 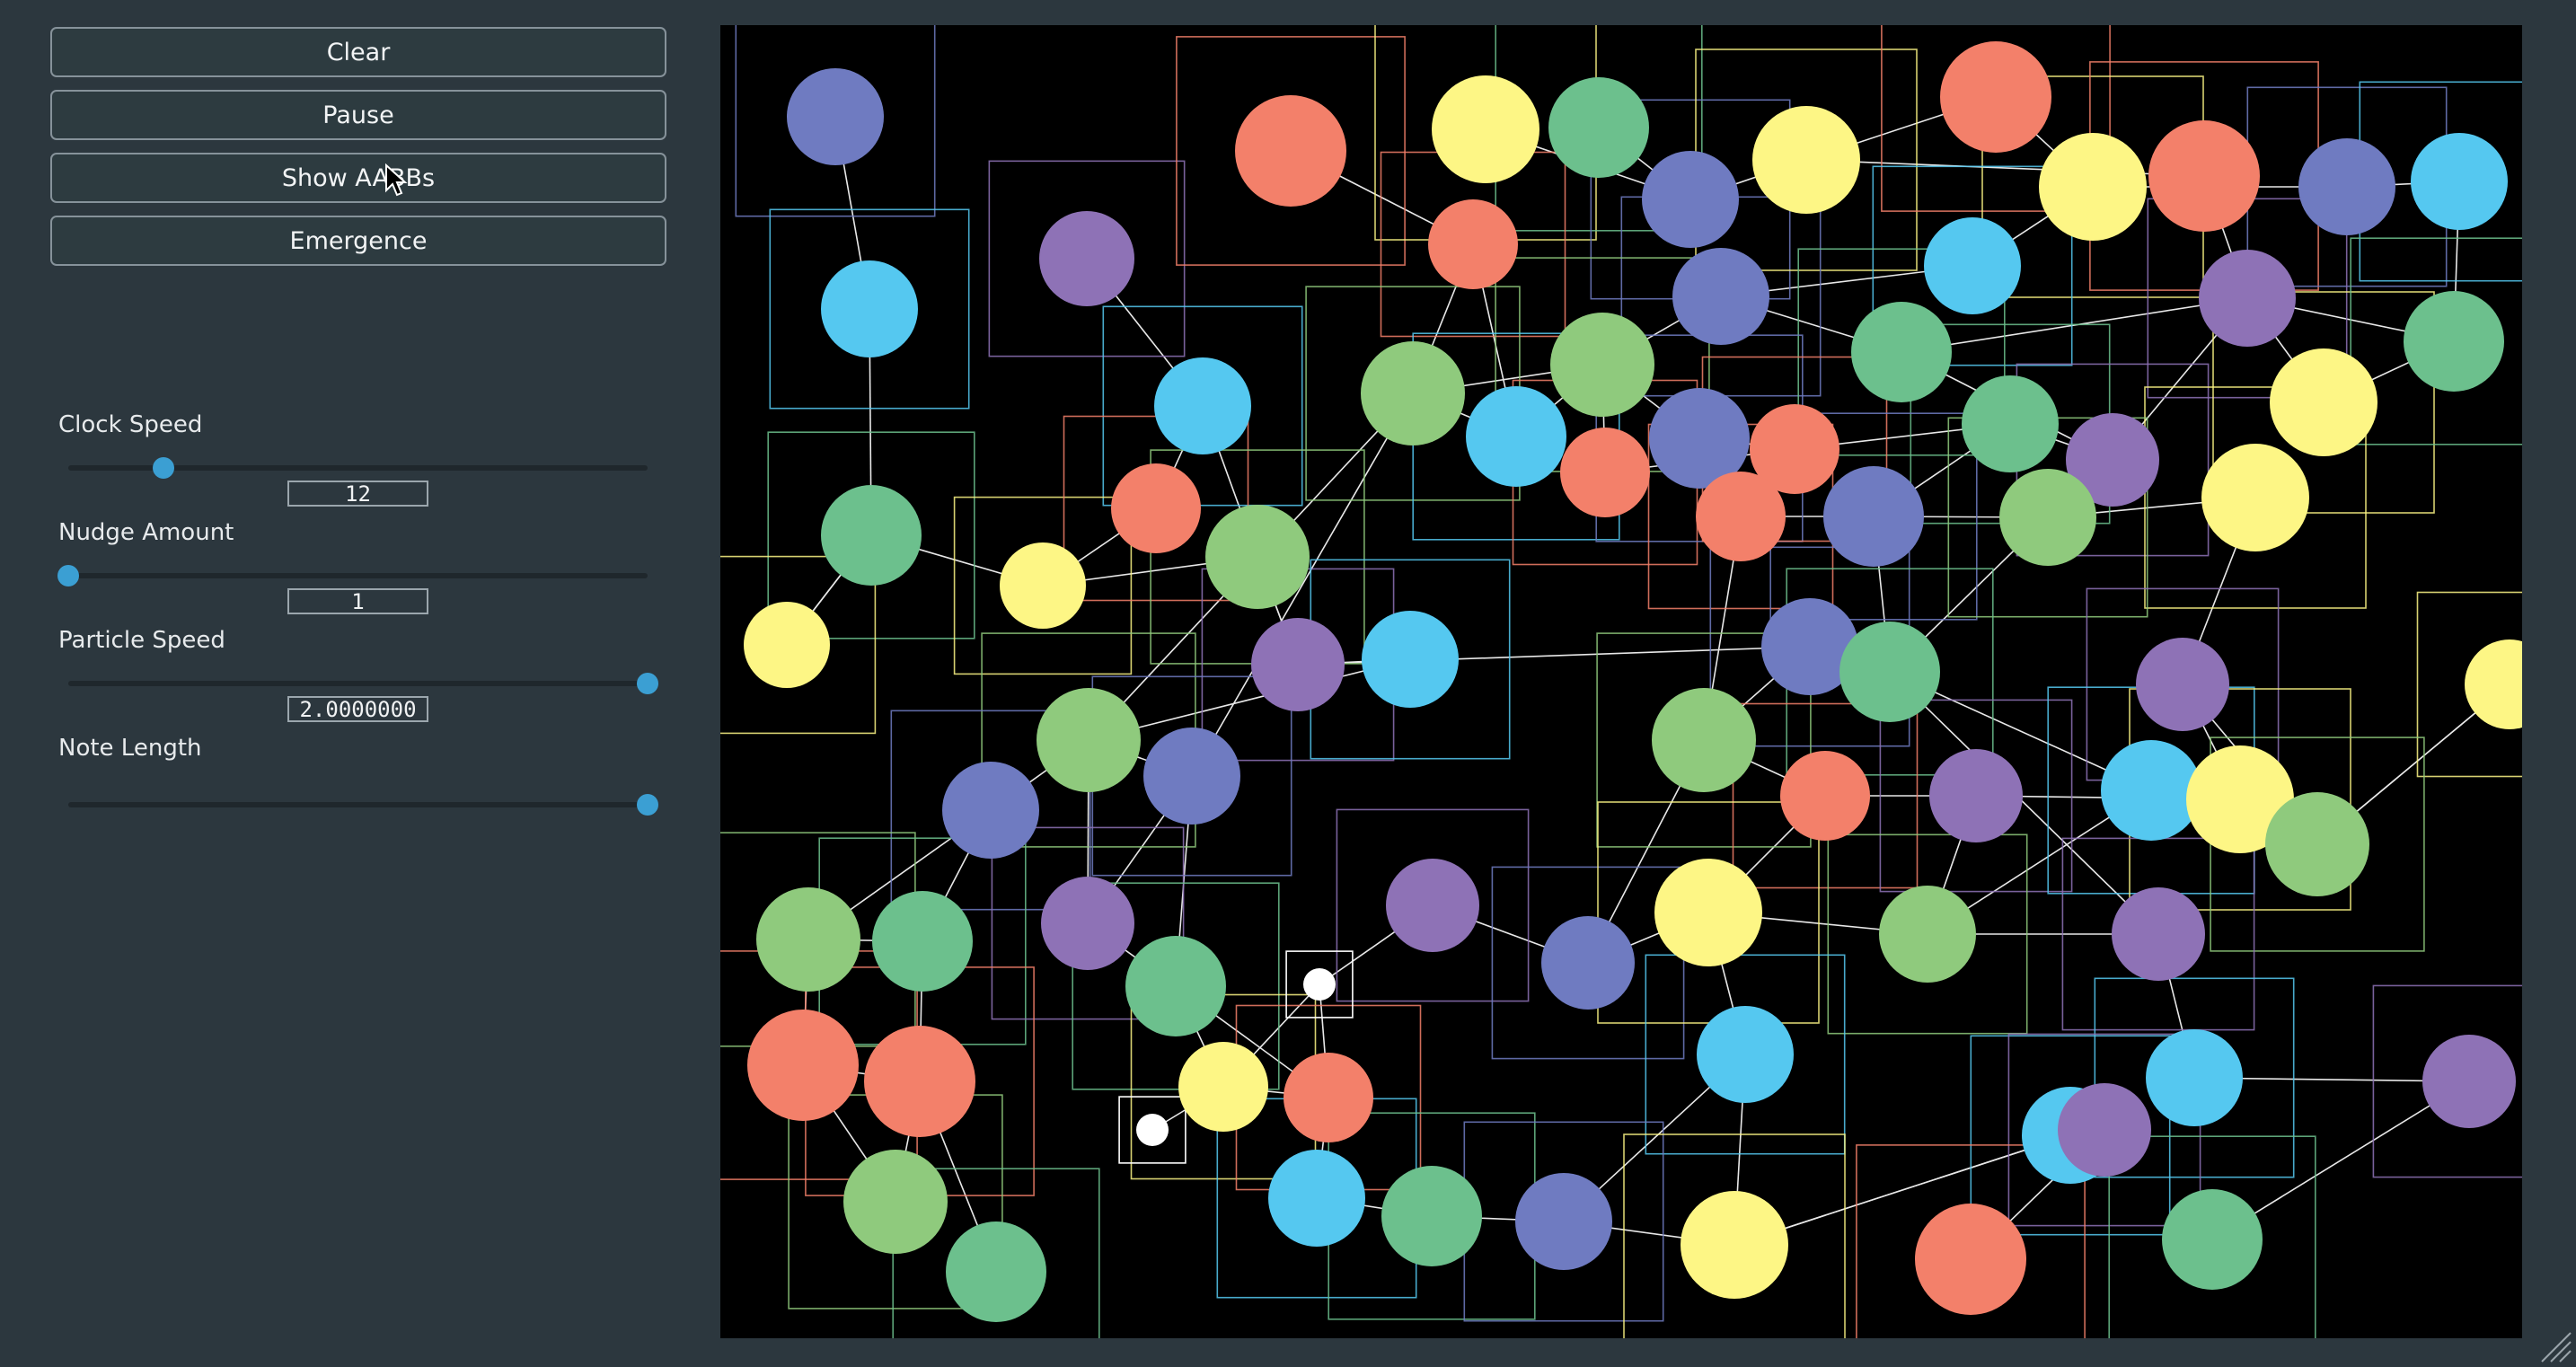 I want to click on emergence-button: Emergence, so click(x=358, y=241).